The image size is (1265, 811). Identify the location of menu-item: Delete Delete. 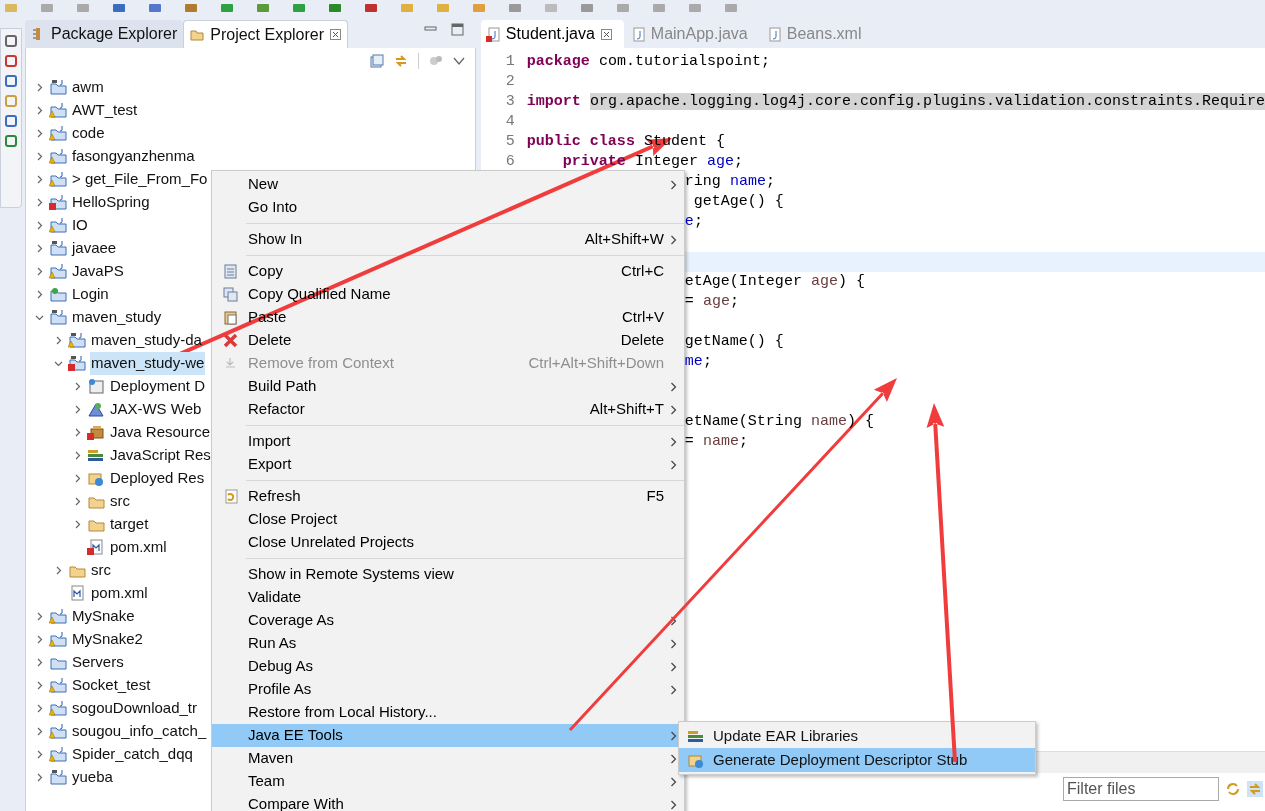
(448, 340).